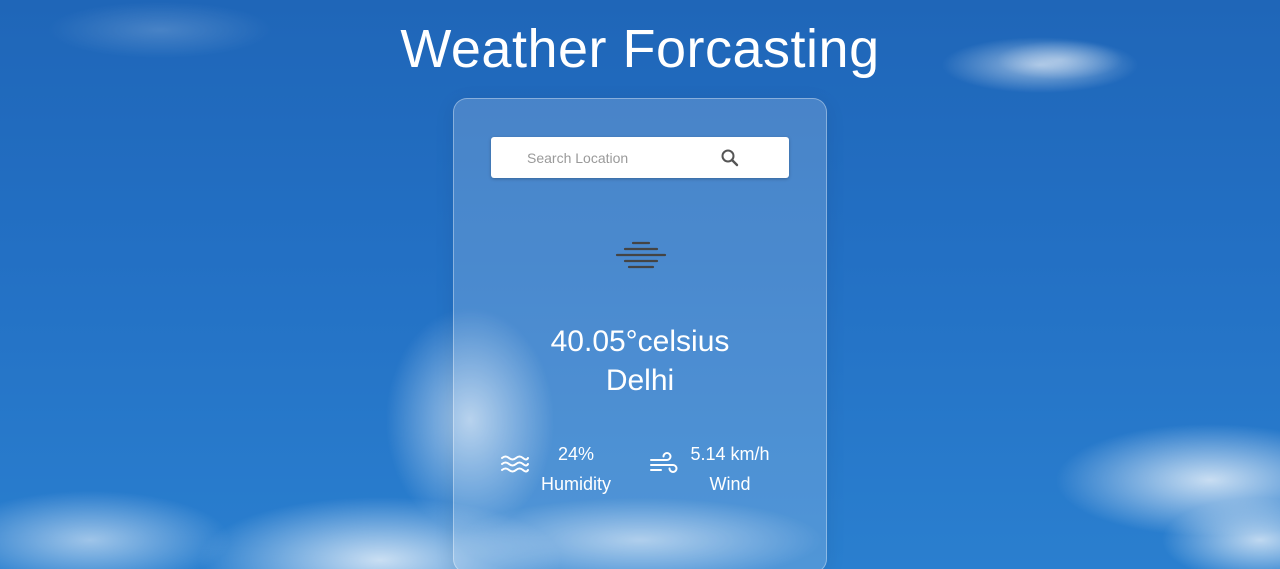  What do you see at coordinates (640, 380) in the screenshot?
I see `city-name: Delhi` at bounding box center [640, 380].